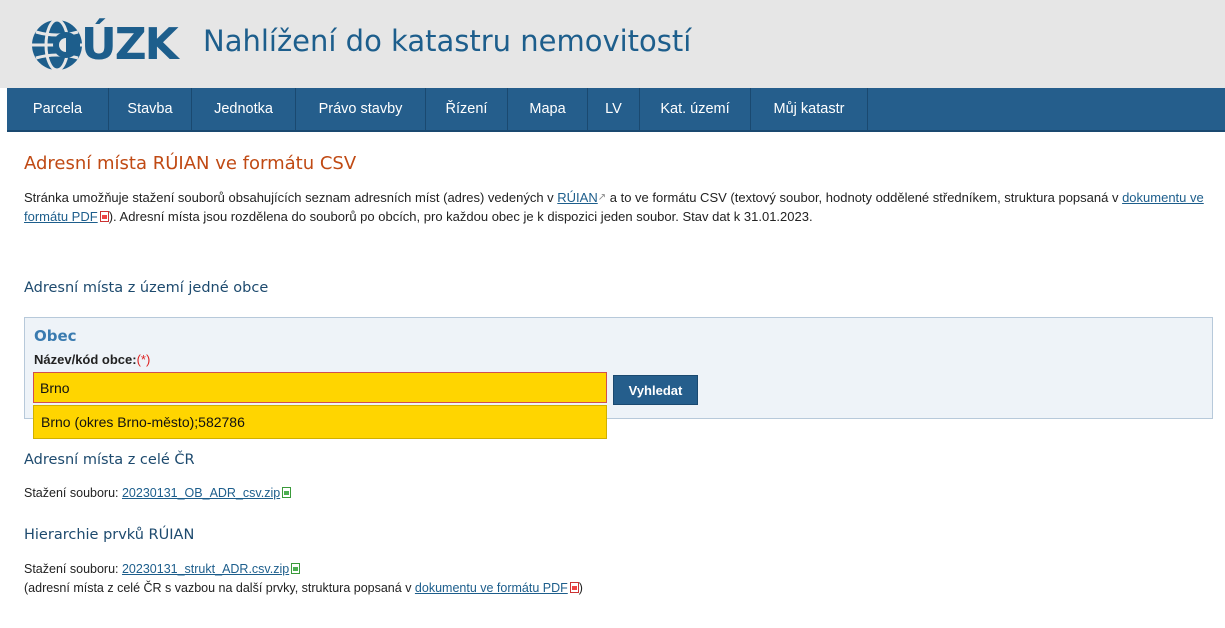 The image size is (1225, 628). I want to click on nav-item-lv: LV, so click(614, 109).